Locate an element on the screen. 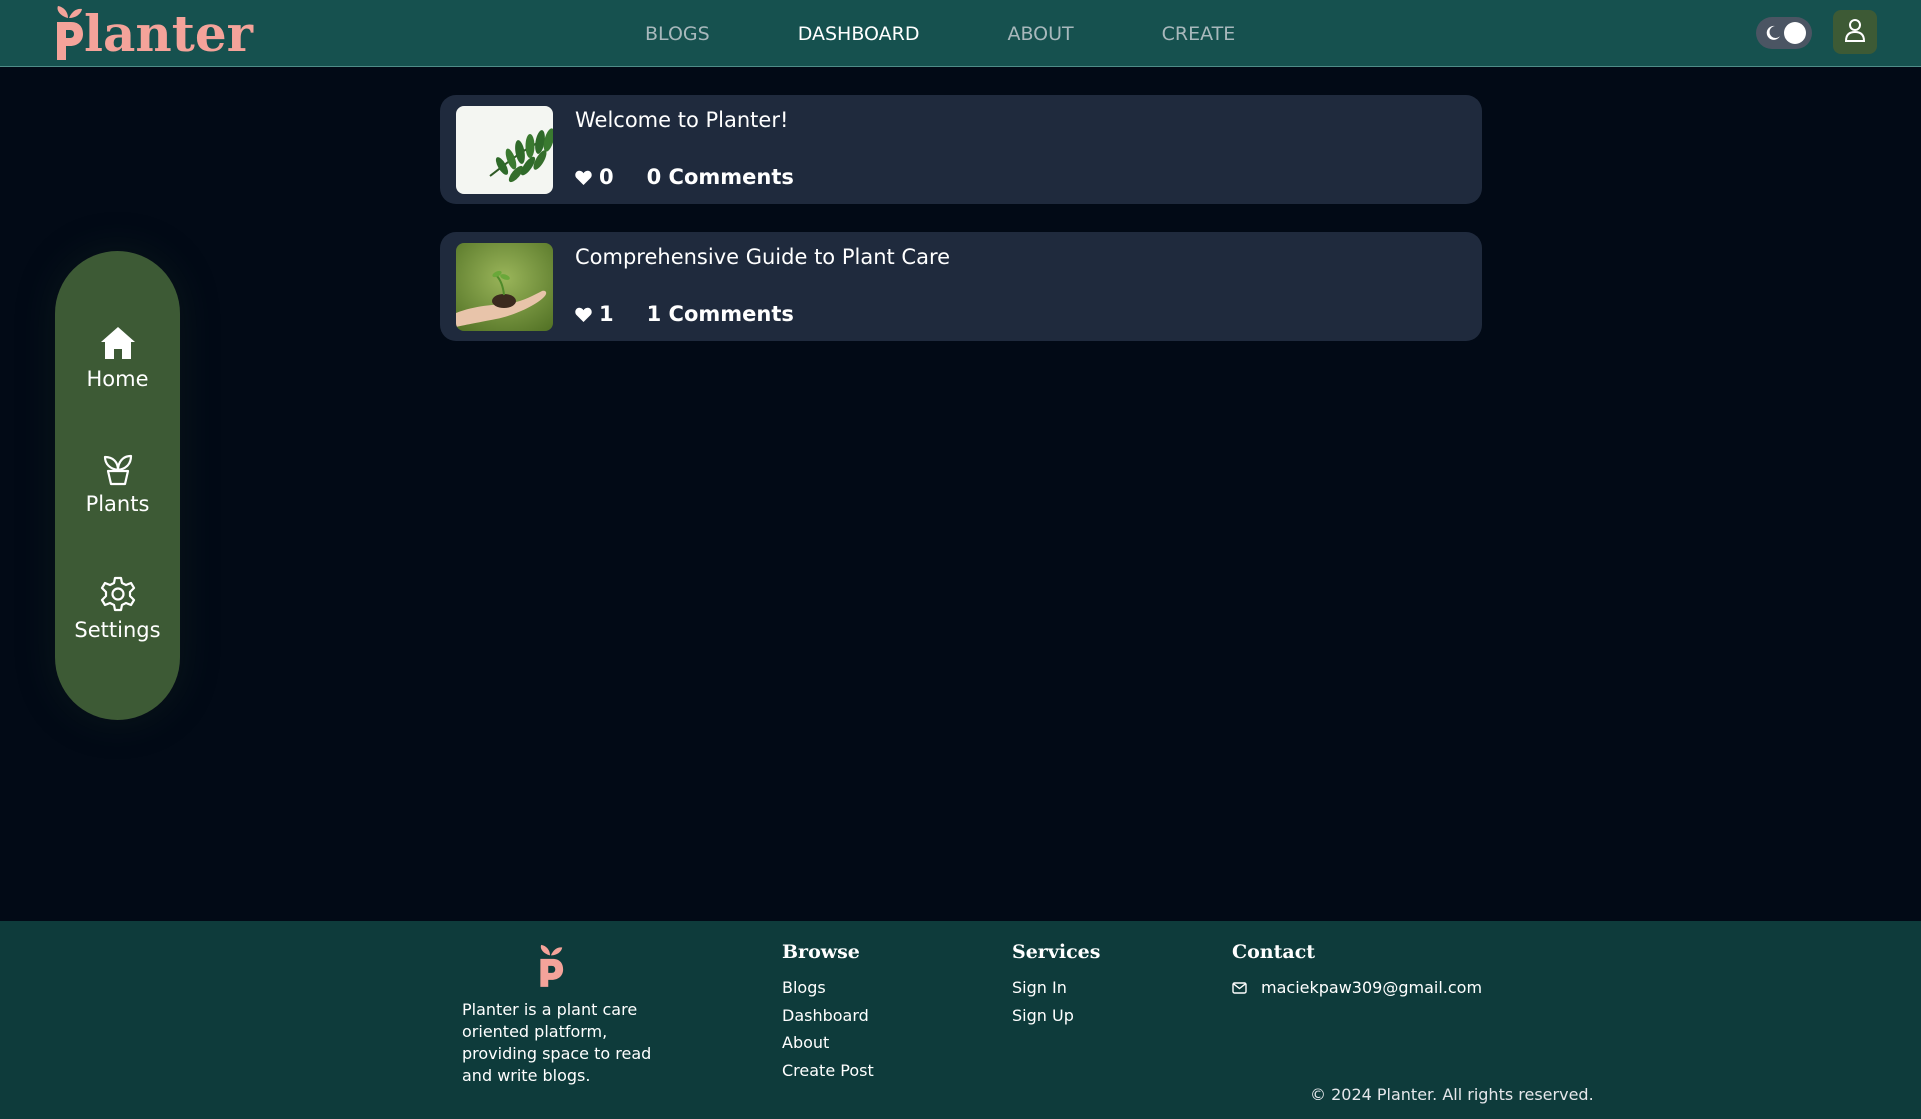  footer-browse-heading: Browse is located at coordinates (821, 952).